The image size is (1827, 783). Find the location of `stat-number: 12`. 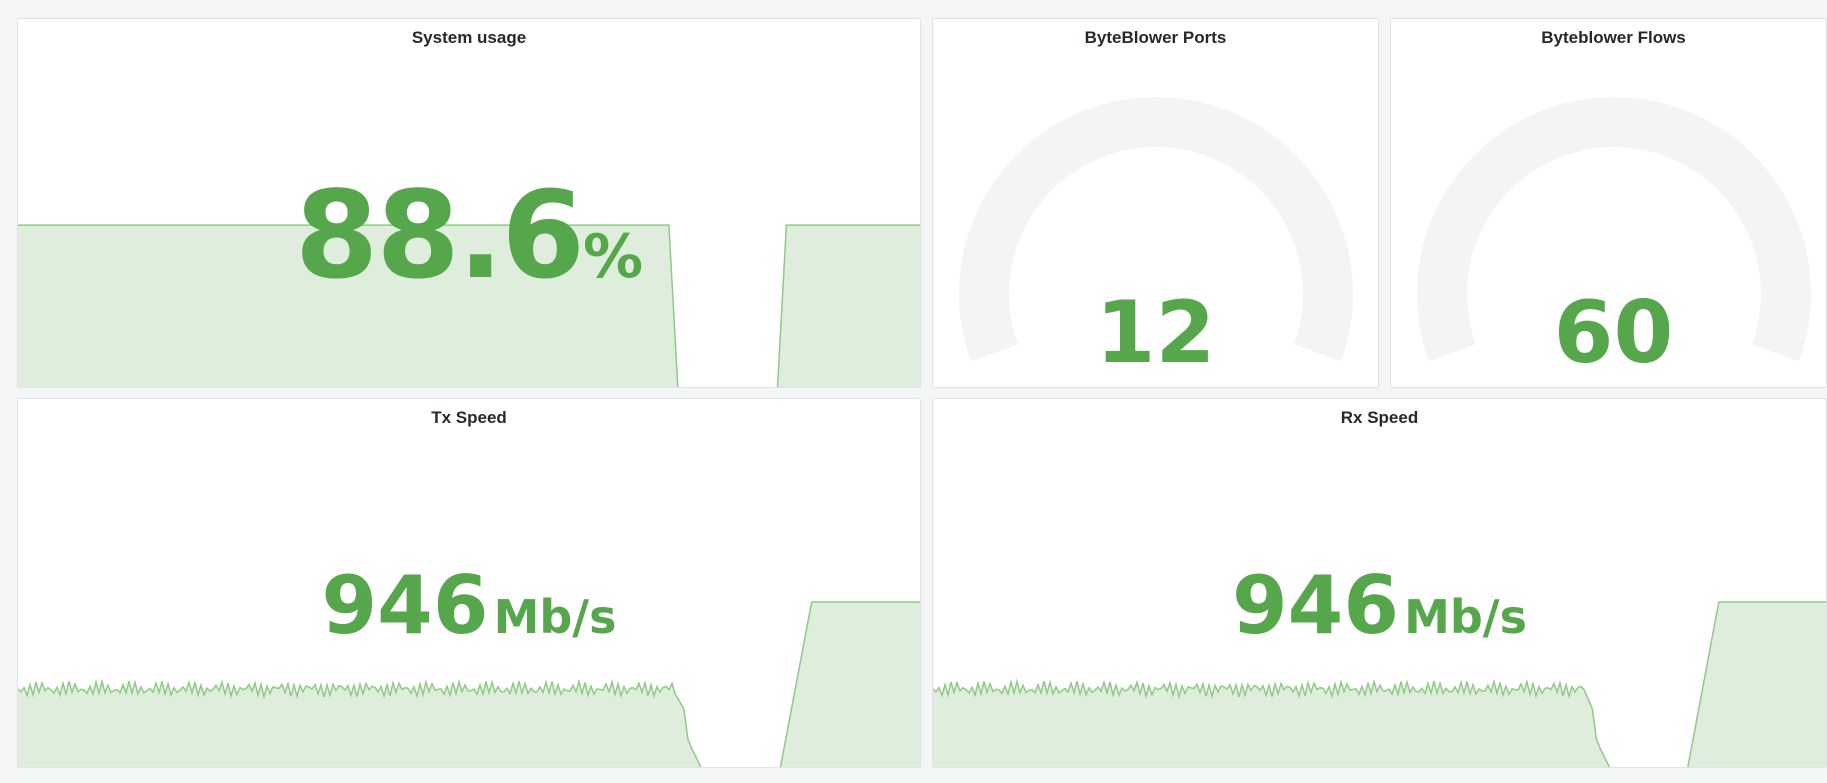

stat-number: 12 is located at coordinates (1155, 333).